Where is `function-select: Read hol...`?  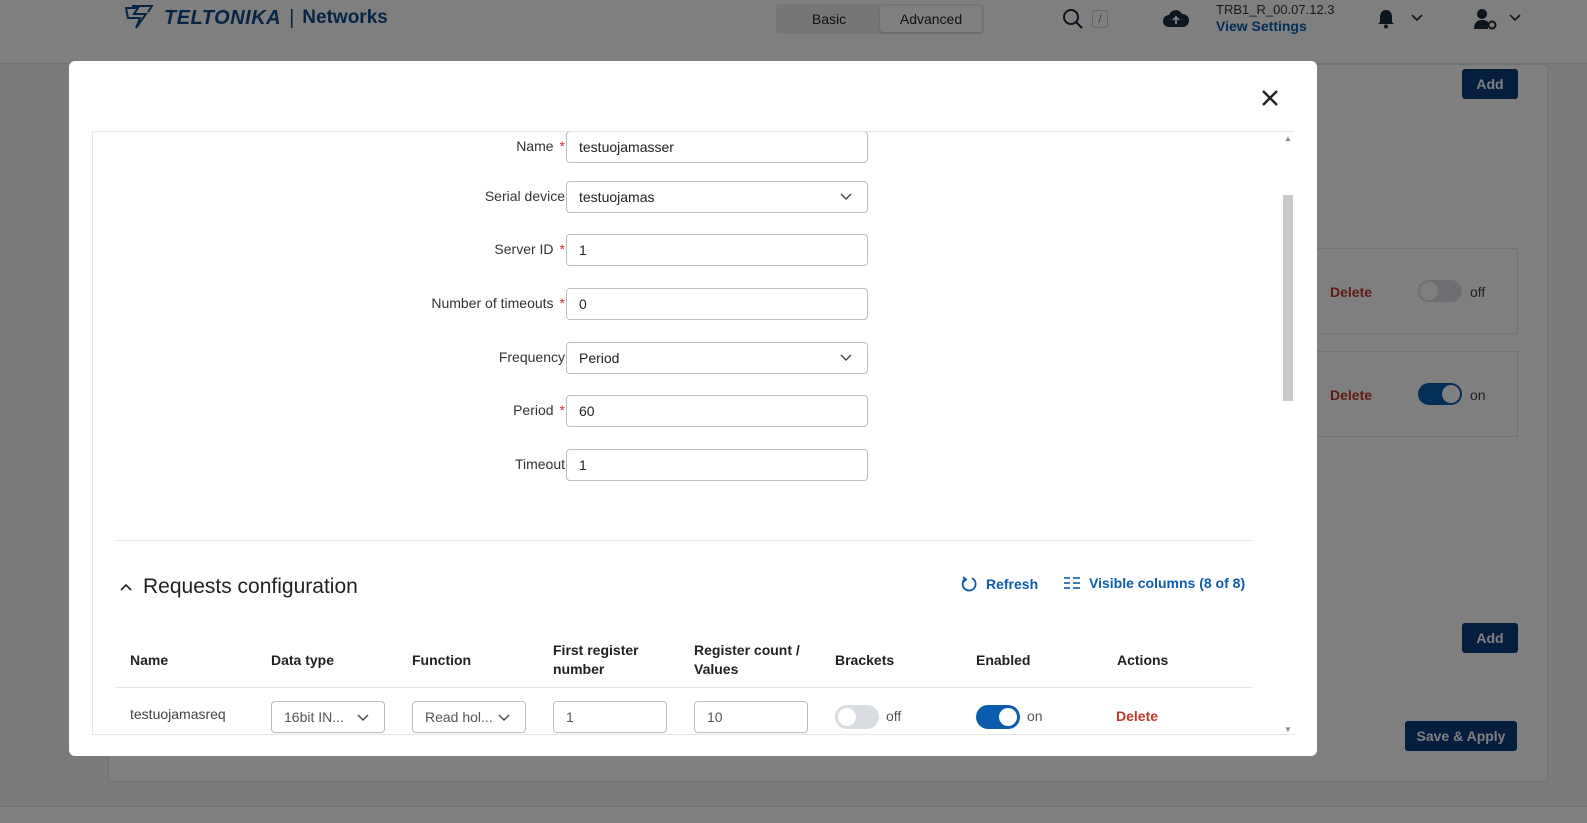
function-select: Read hol... is located at coordinates (469, 717).